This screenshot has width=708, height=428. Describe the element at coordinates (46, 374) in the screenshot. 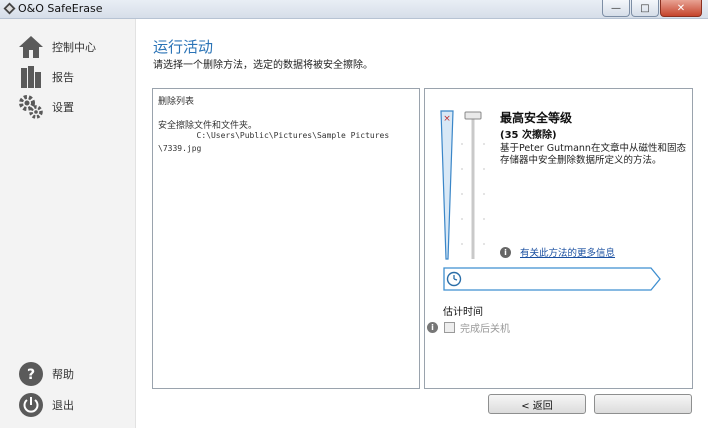

I see `sidebar-item-help: ? 帮助` at that location.